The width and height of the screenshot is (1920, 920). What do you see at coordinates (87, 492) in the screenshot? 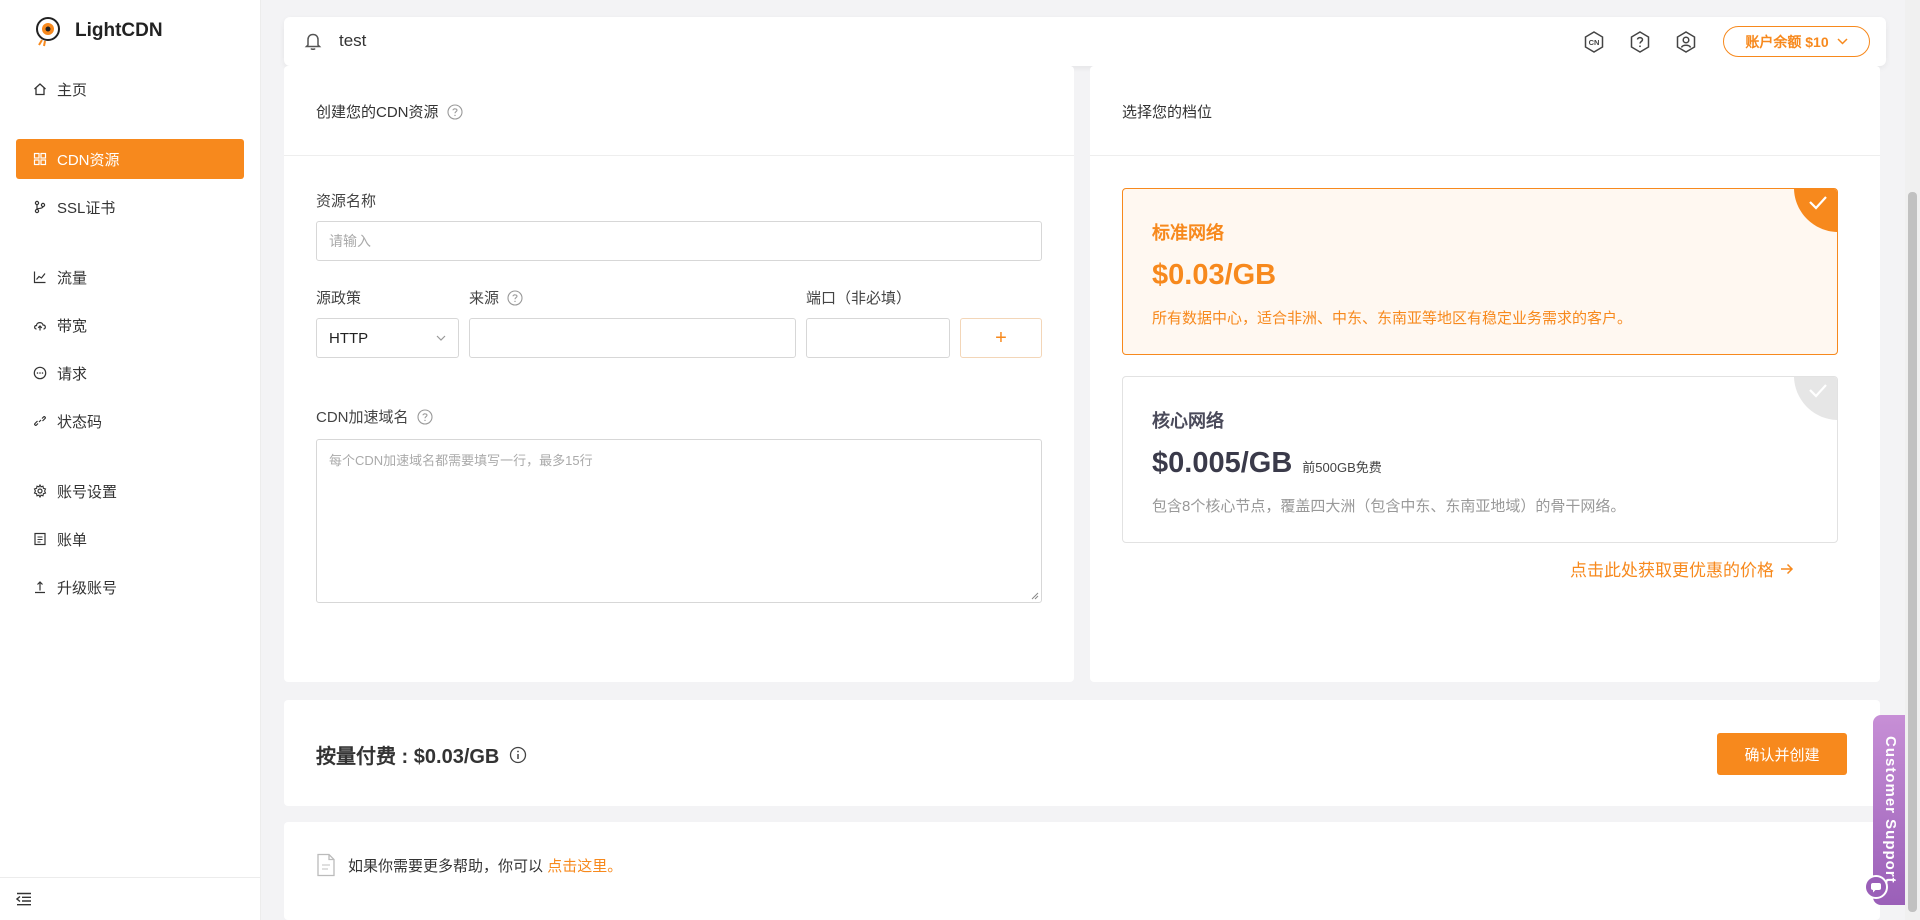
I see `sidebar-item-label: 账号设置` at bounding box center [87, 492].